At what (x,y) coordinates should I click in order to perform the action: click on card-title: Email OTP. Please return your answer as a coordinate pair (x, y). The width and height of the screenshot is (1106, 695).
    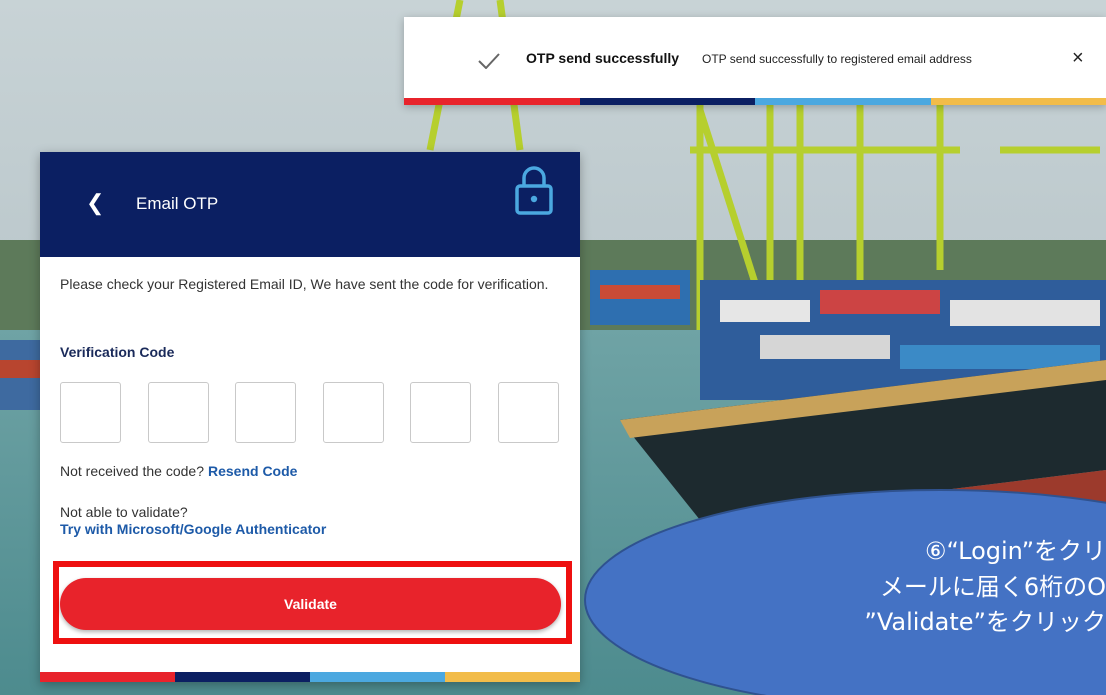
    Looking at the image, I should click on (177, 203).